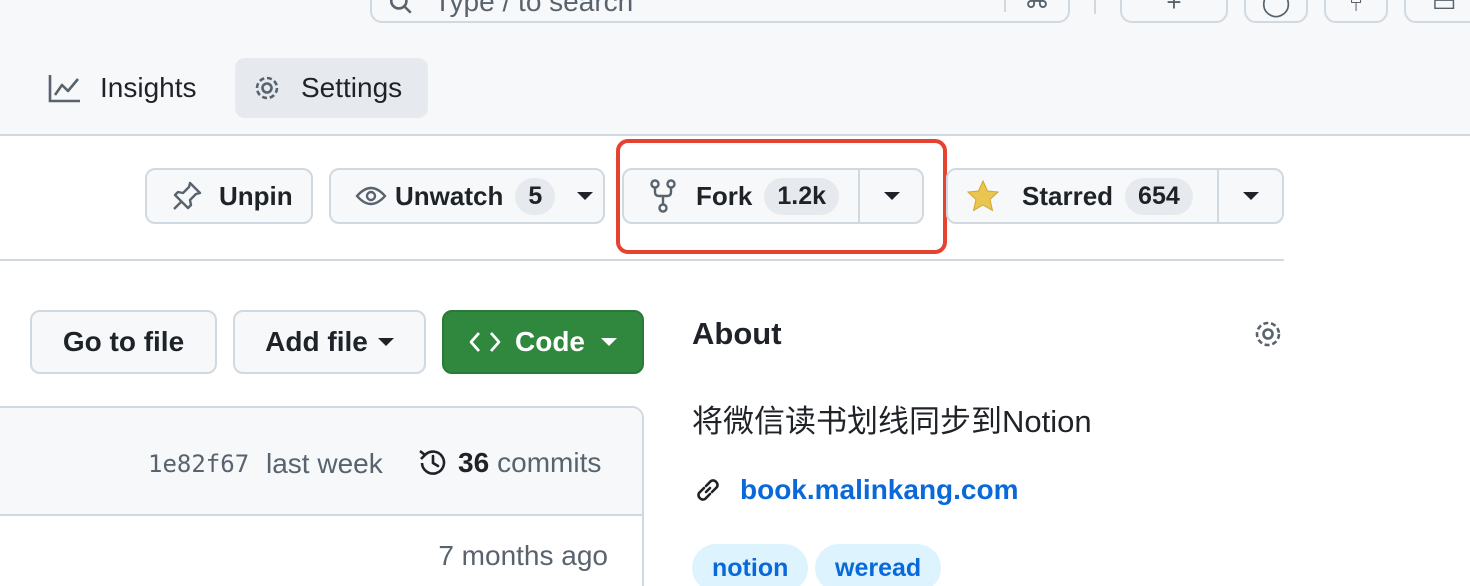 The width and height of the screenshot is (1470, 586). I want to click on website-row: book.malinkang.com, so click(855, 490).